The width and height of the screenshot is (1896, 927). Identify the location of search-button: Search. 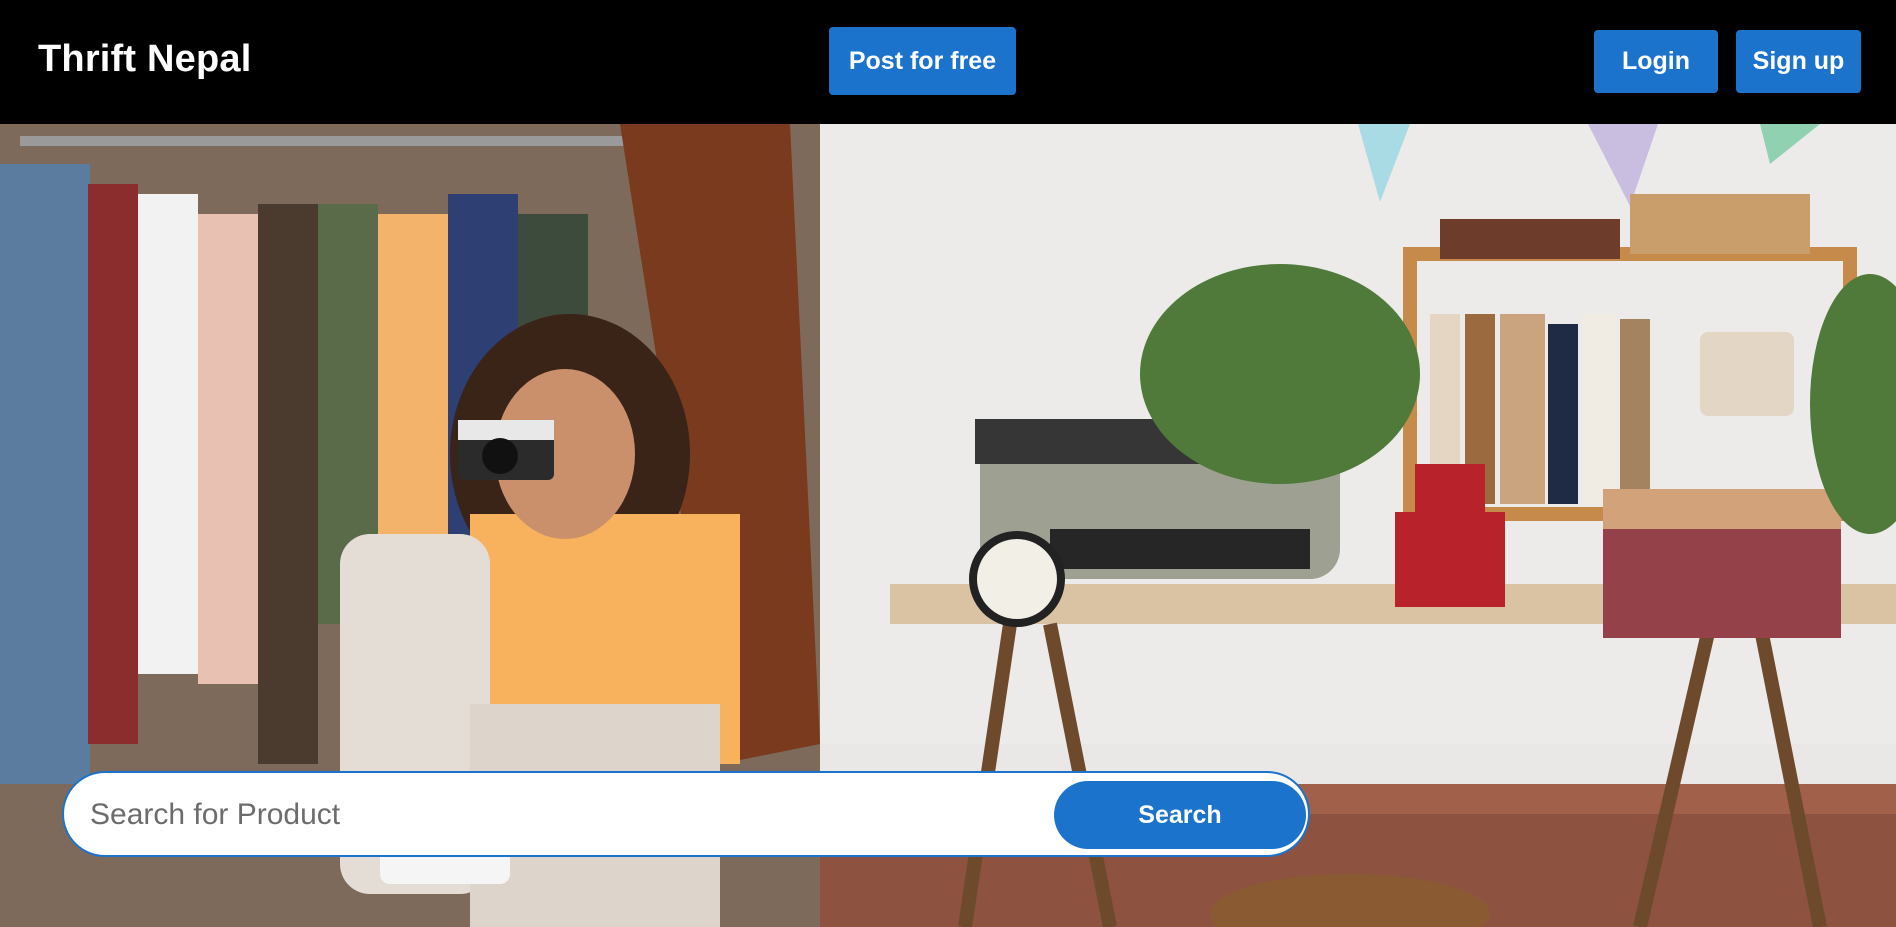
(1180, 815).